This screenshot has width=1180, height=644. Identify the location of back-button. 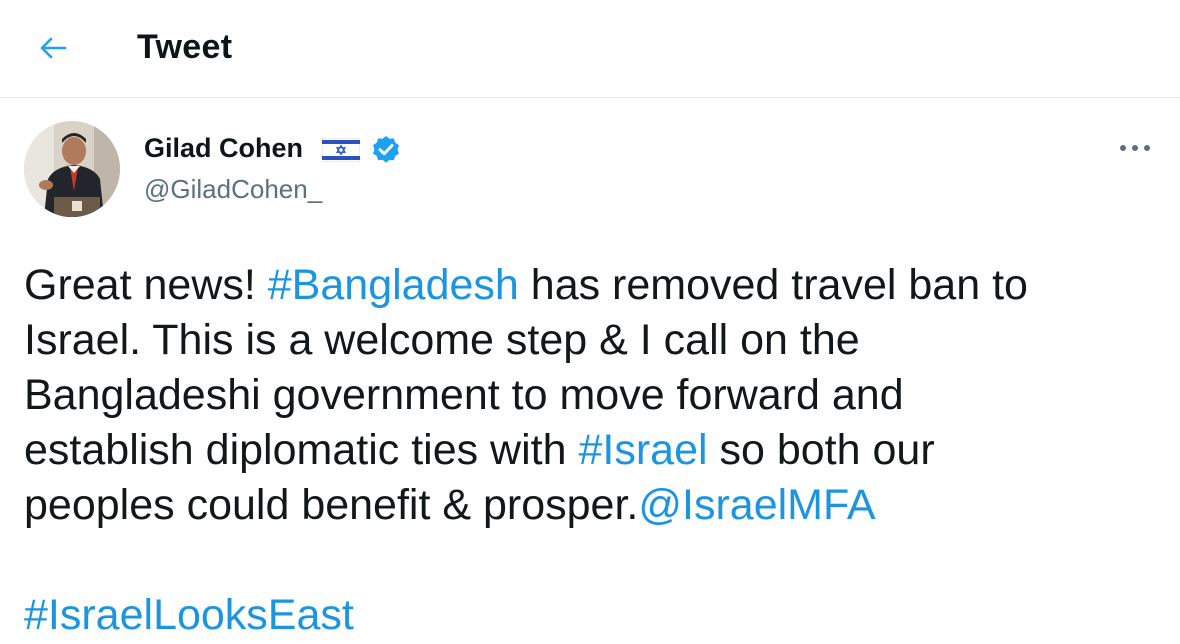
(52, 48).